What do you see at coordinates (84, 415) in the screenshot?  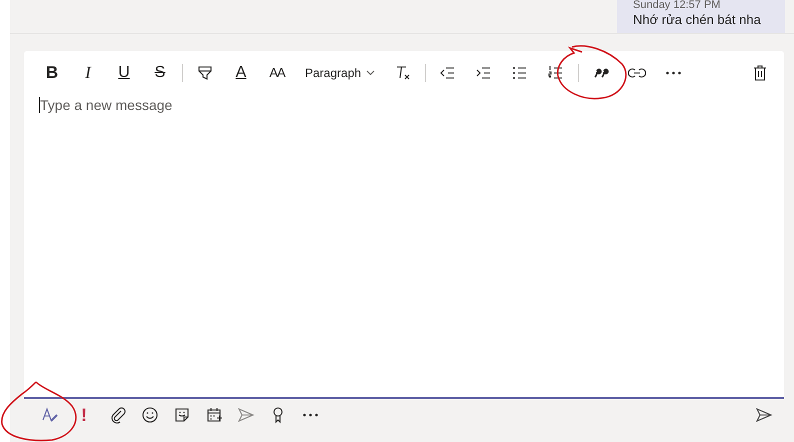 I see `important-button: !` at bounding box center [84, 415].